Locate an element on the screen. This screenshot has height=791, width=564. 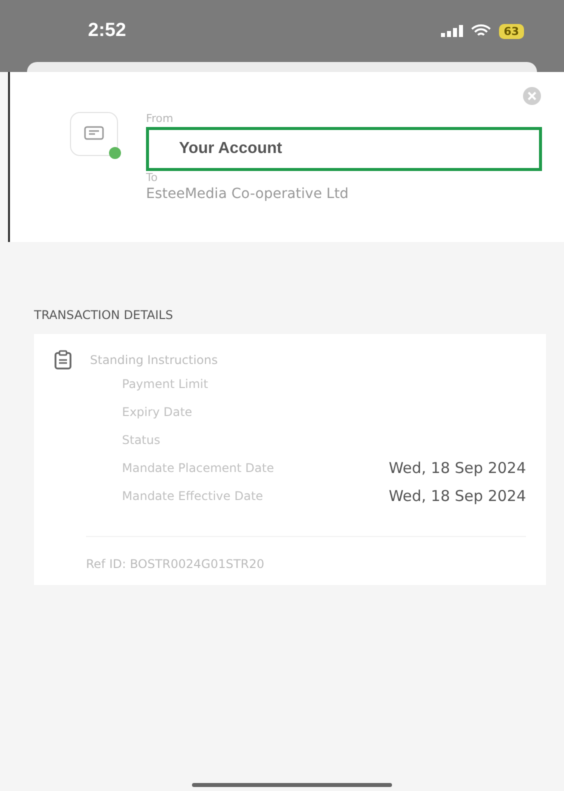
to-label: To is located at coordinates (152, 177).